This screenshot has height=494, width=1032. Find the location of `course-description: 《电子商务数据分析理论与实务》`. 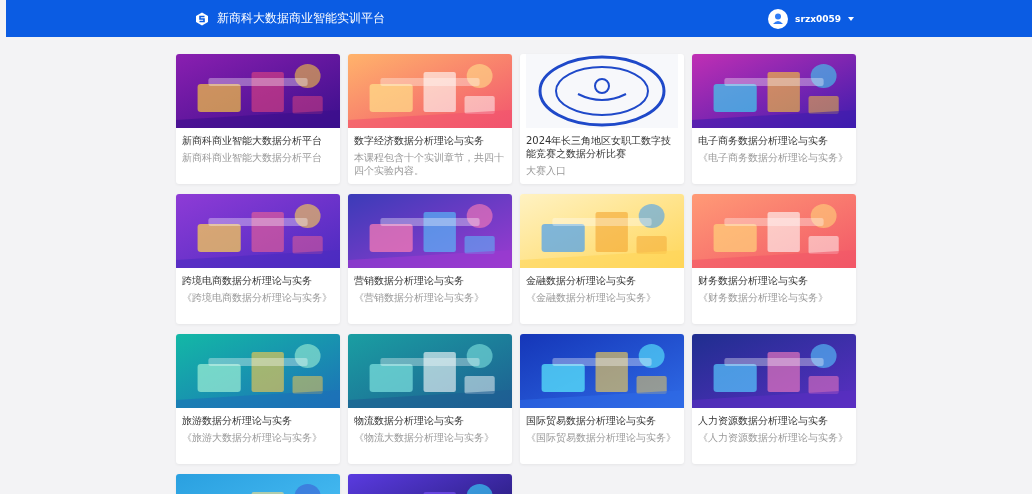

course-description: 《电子商务数据分析理论与实务》 is located at coordinates (773, 157).